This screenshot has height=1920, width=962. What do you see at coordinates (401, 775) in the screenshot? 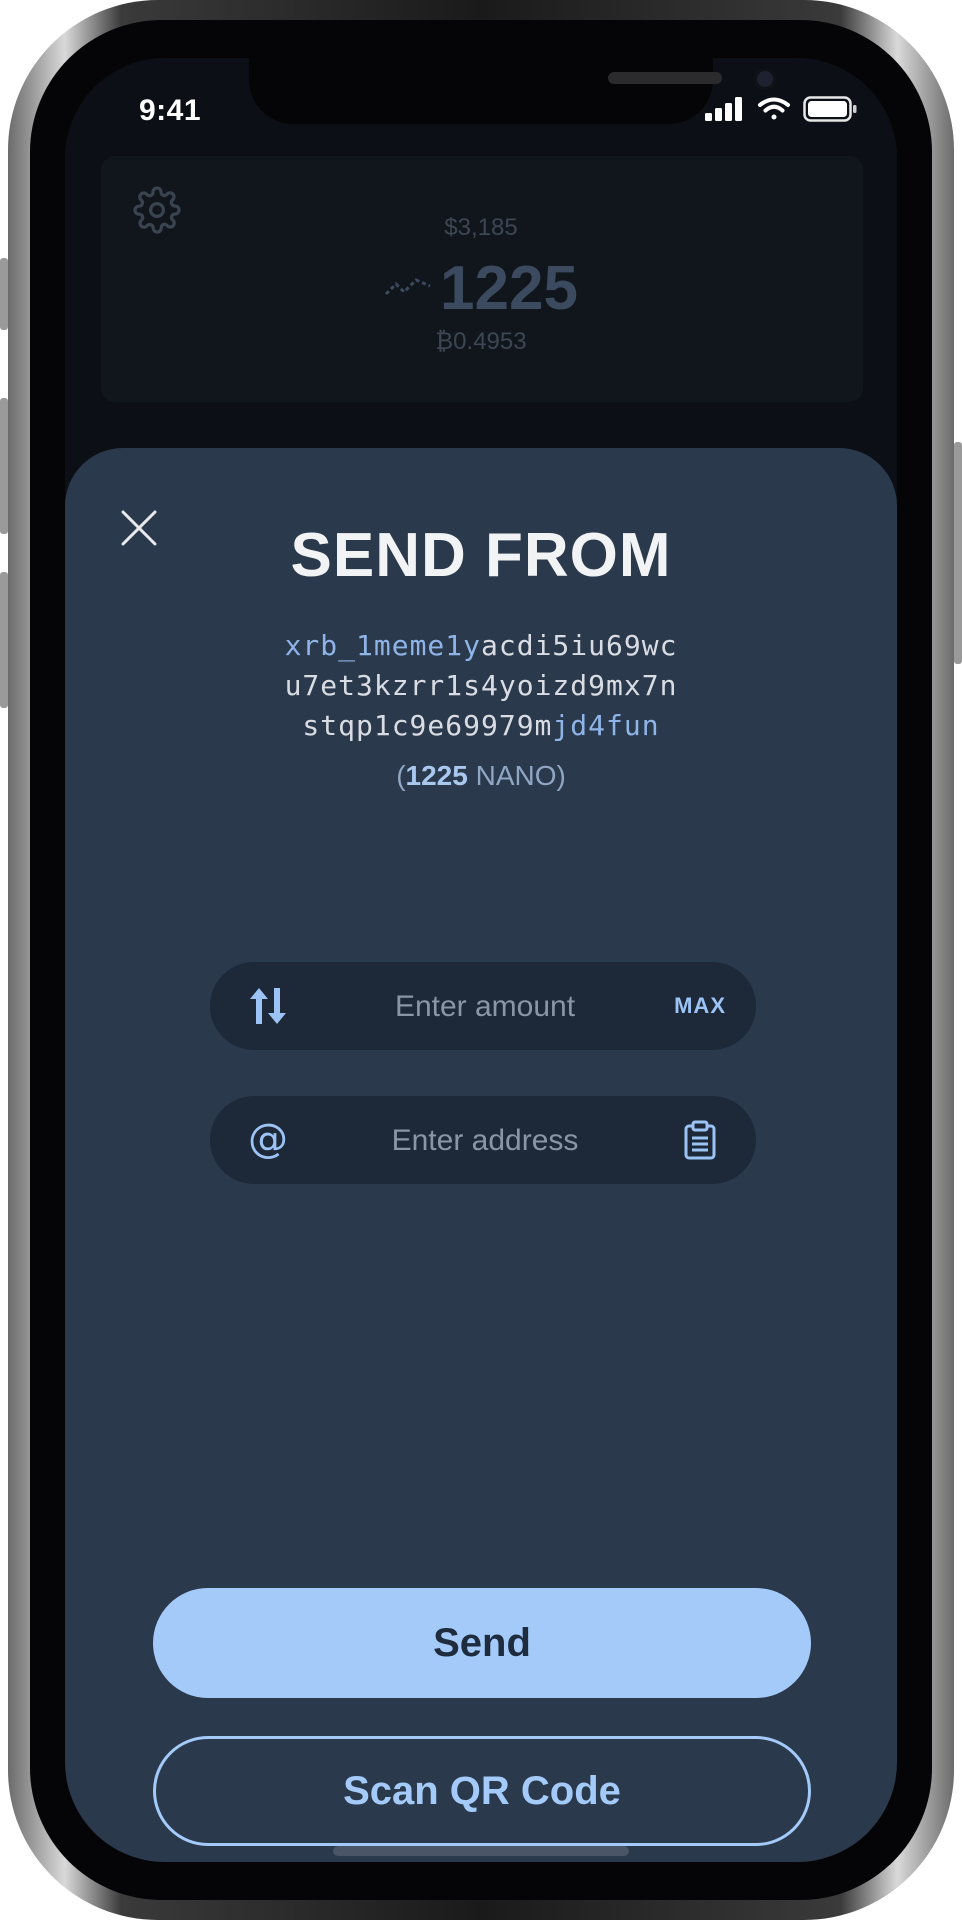
I see `balance-paren: (` at bounding box center [401, 775].